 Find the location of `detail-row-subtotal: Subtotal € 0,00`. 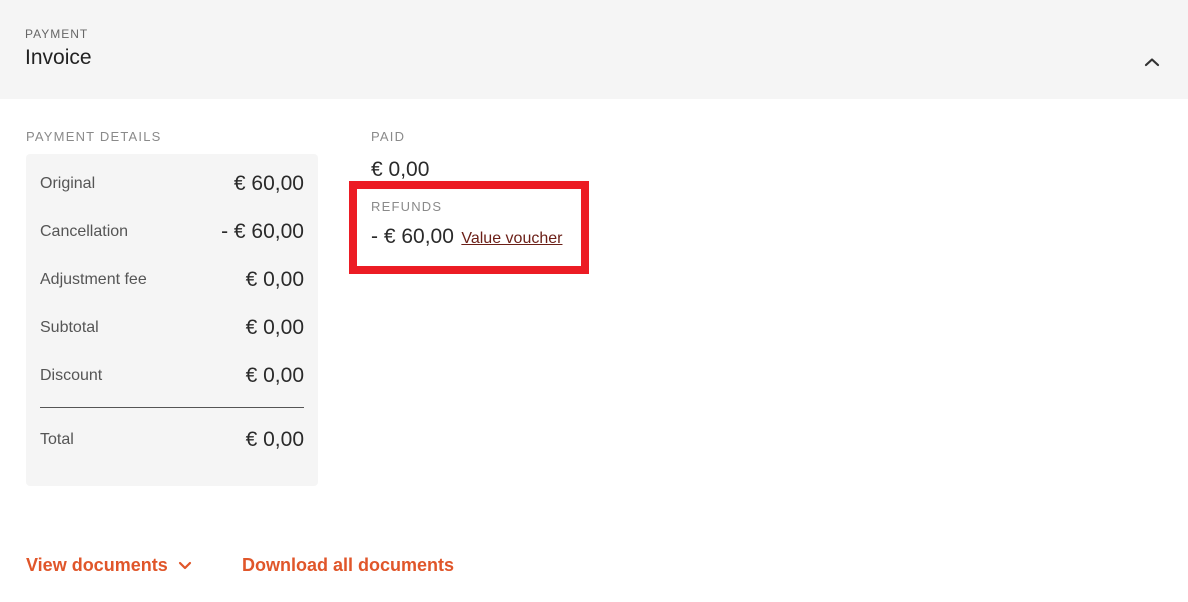

detail-row-subtotal: Subtotal € 0,00 is located at coordinates (172, 328).